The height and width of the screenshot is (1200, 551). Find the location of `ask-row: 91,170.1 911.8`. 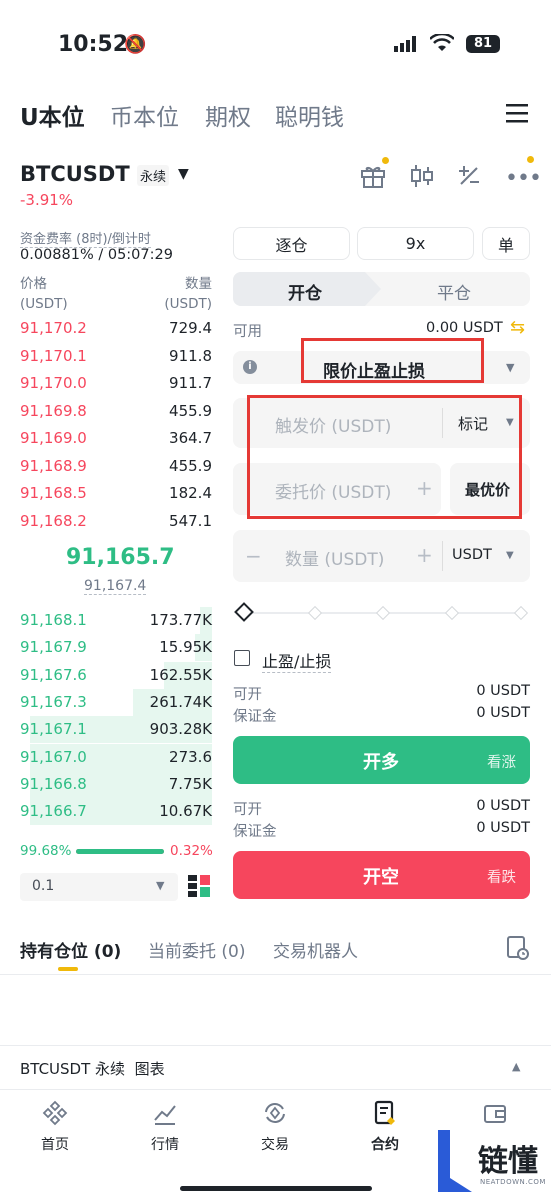

ask-row: 91,170.1 911.8 is located at coordinates (116, 356).